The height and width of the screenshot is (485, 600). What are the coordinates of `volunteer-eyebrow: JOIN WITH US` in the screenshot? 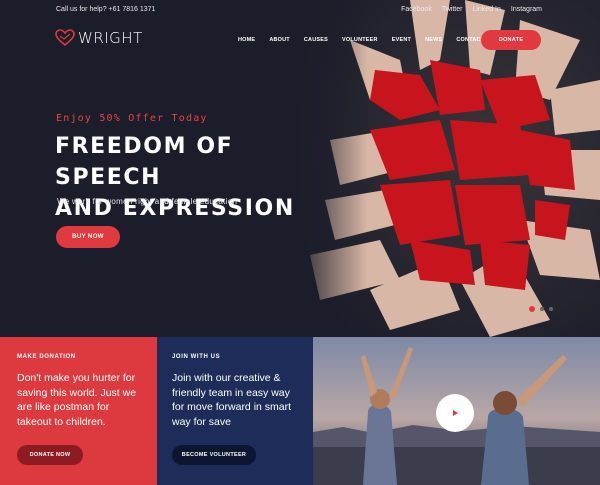 It's located at (196, 357).